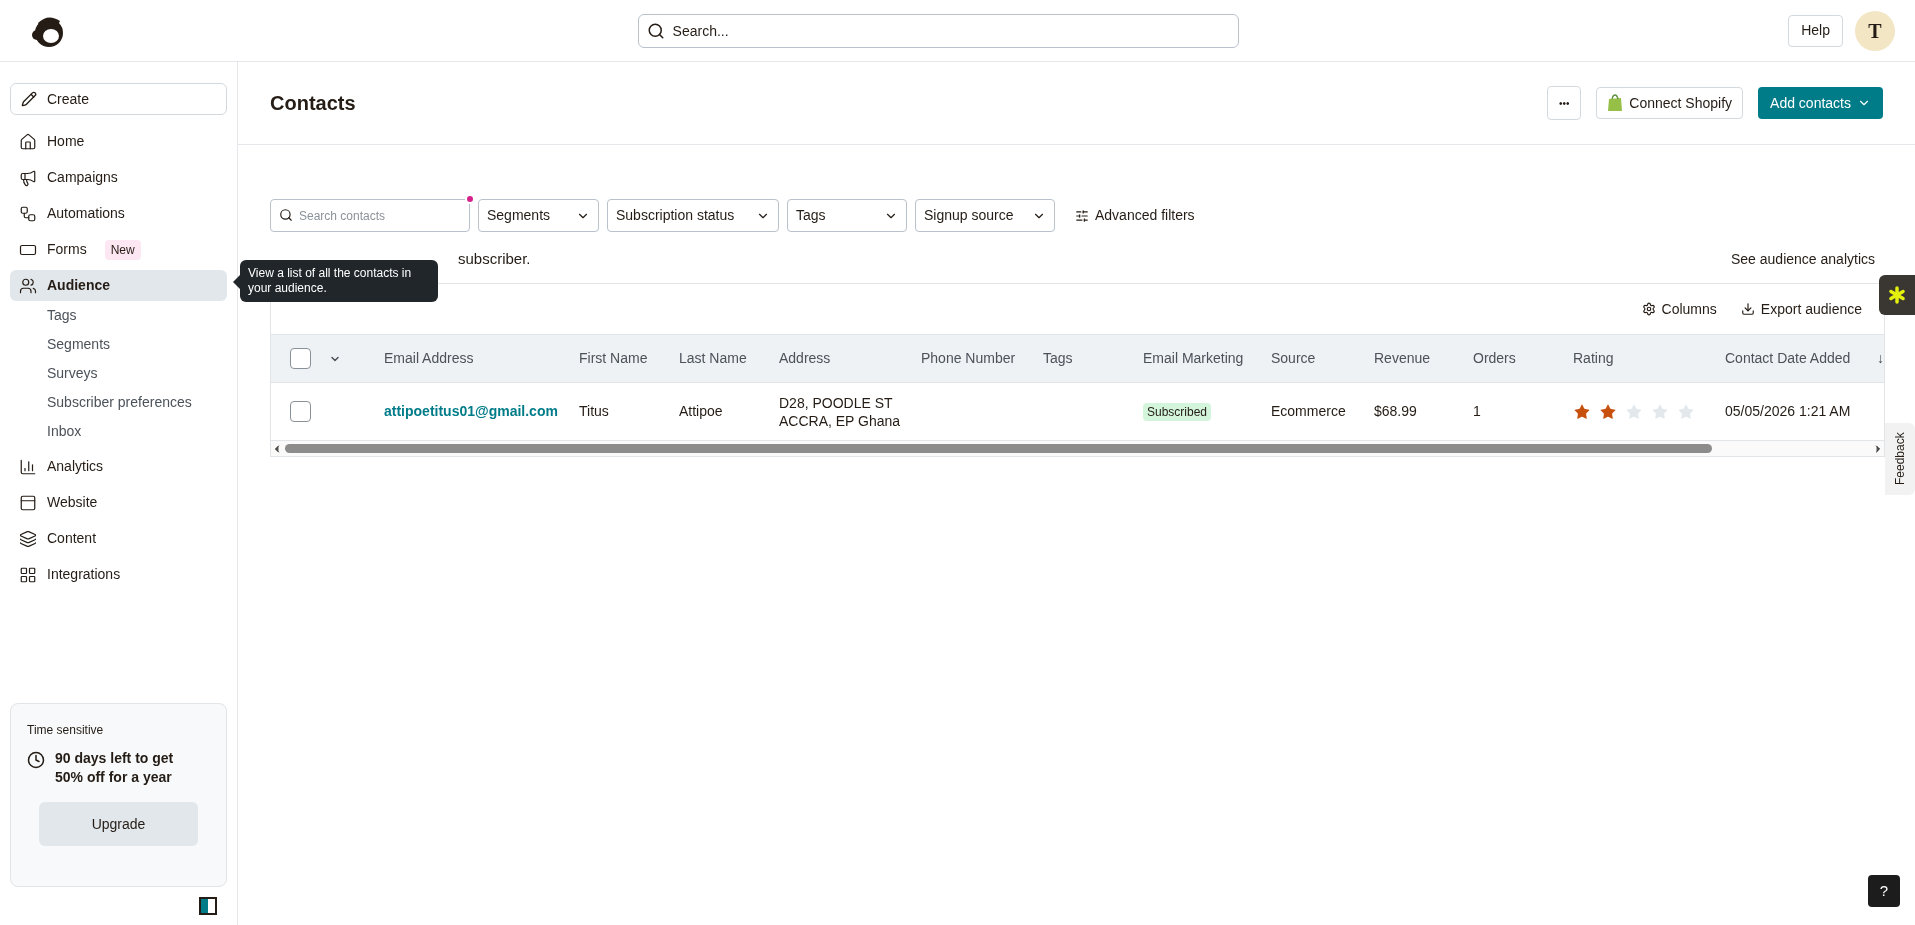 The height and width of the screenshot is (925, 1915). What do you see at coordinates (1897, 295) in the screenshot?
I see `widget-tab` at bounding box center [1897, 295].